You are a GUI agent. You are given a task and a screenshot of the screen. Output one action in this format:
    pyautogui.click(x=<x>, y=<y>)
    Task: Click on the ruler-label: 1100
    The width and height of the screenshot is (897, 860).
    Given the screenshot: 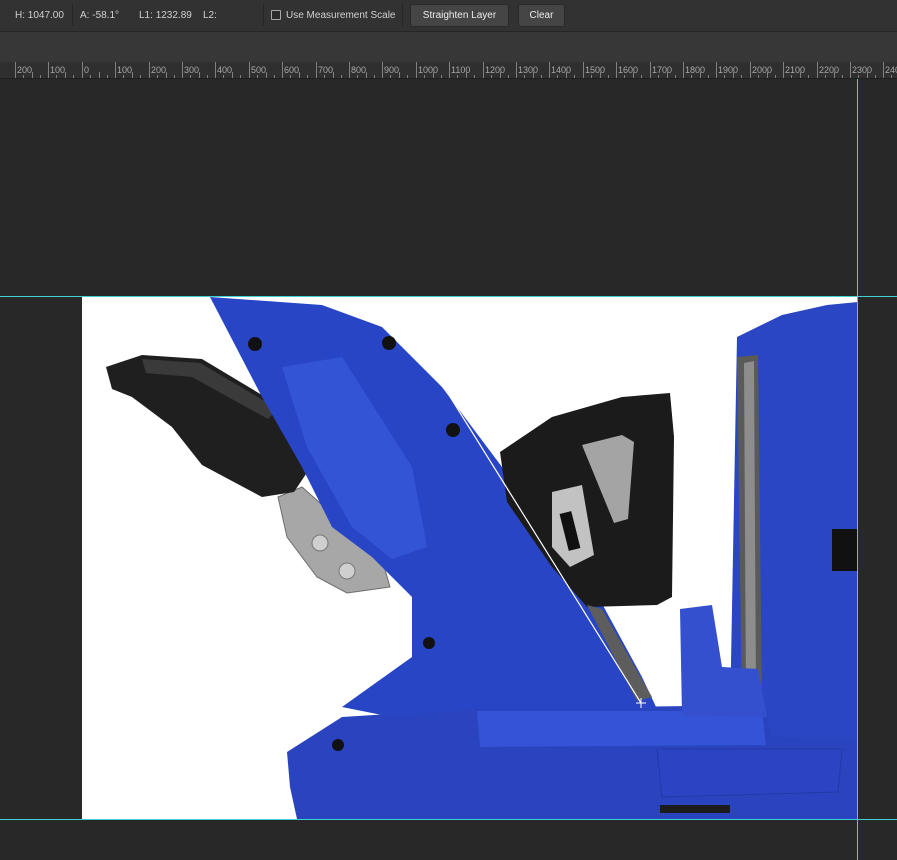 What is the action you would take?
    pyautogui.click(x=461, y=70)
    